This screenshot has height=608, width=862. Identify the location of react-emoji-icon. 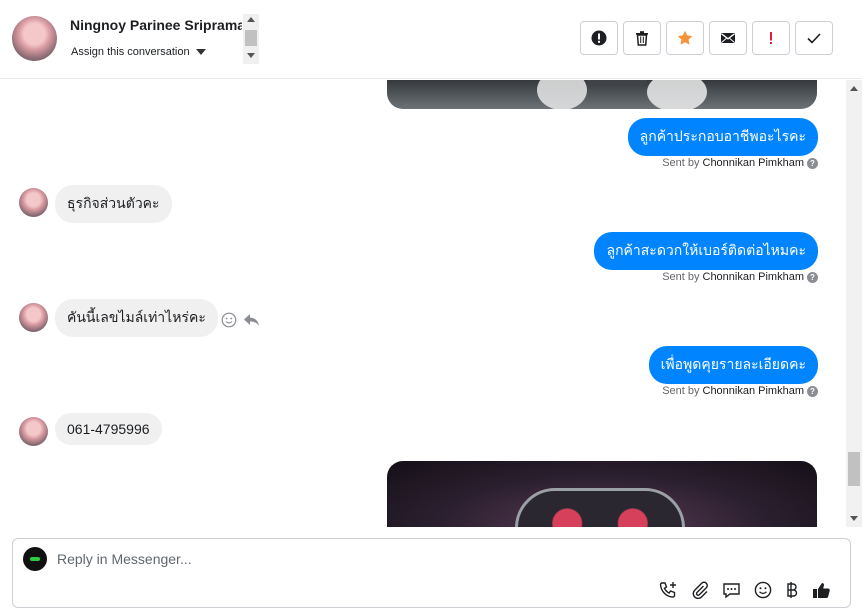
(229, 320).